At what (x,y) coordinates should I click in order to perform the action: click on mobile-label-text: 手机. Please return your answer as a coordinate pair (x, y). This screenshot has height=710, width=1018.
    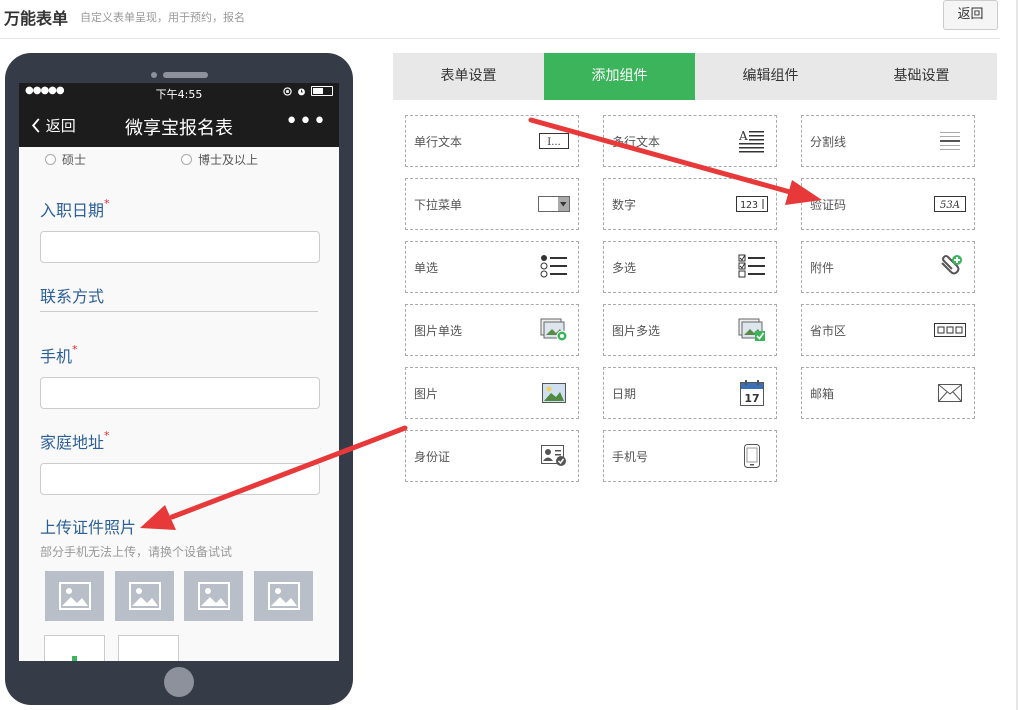
    Looking at the image, I should click on (56, 356).